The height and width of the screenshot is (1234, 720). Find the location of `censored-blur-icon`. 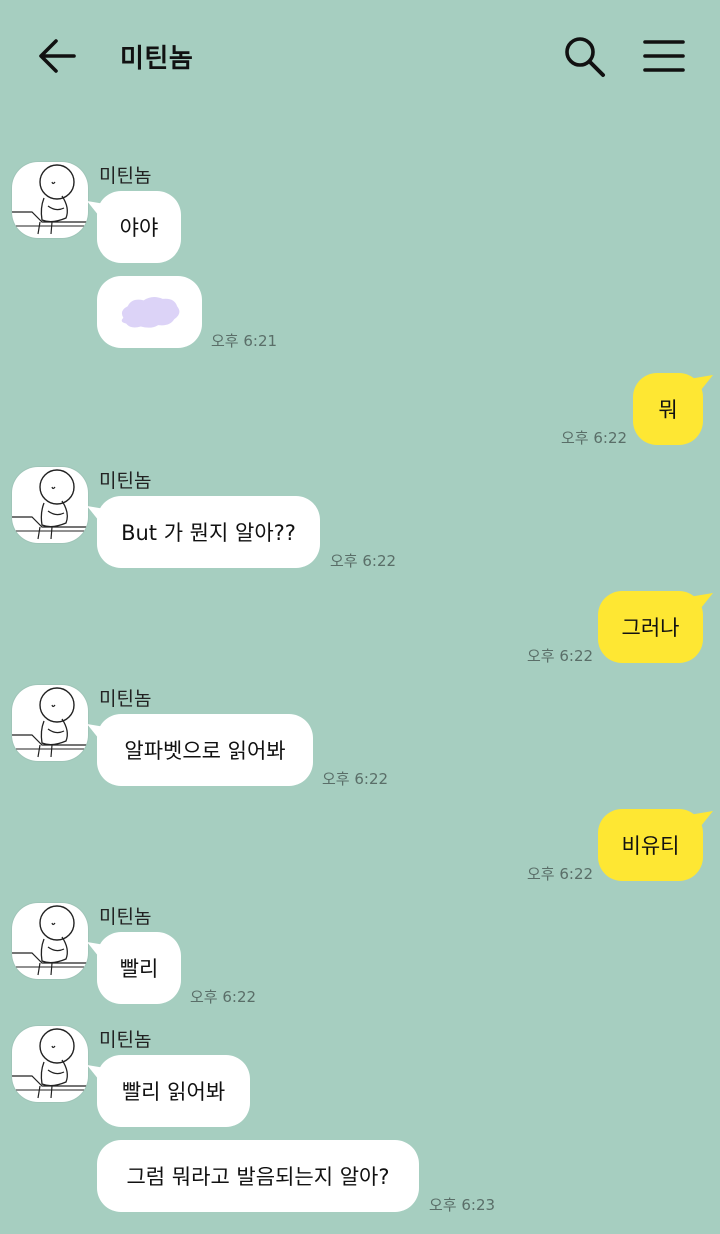

censored-blur-icon is located at coordinates (150, 312).